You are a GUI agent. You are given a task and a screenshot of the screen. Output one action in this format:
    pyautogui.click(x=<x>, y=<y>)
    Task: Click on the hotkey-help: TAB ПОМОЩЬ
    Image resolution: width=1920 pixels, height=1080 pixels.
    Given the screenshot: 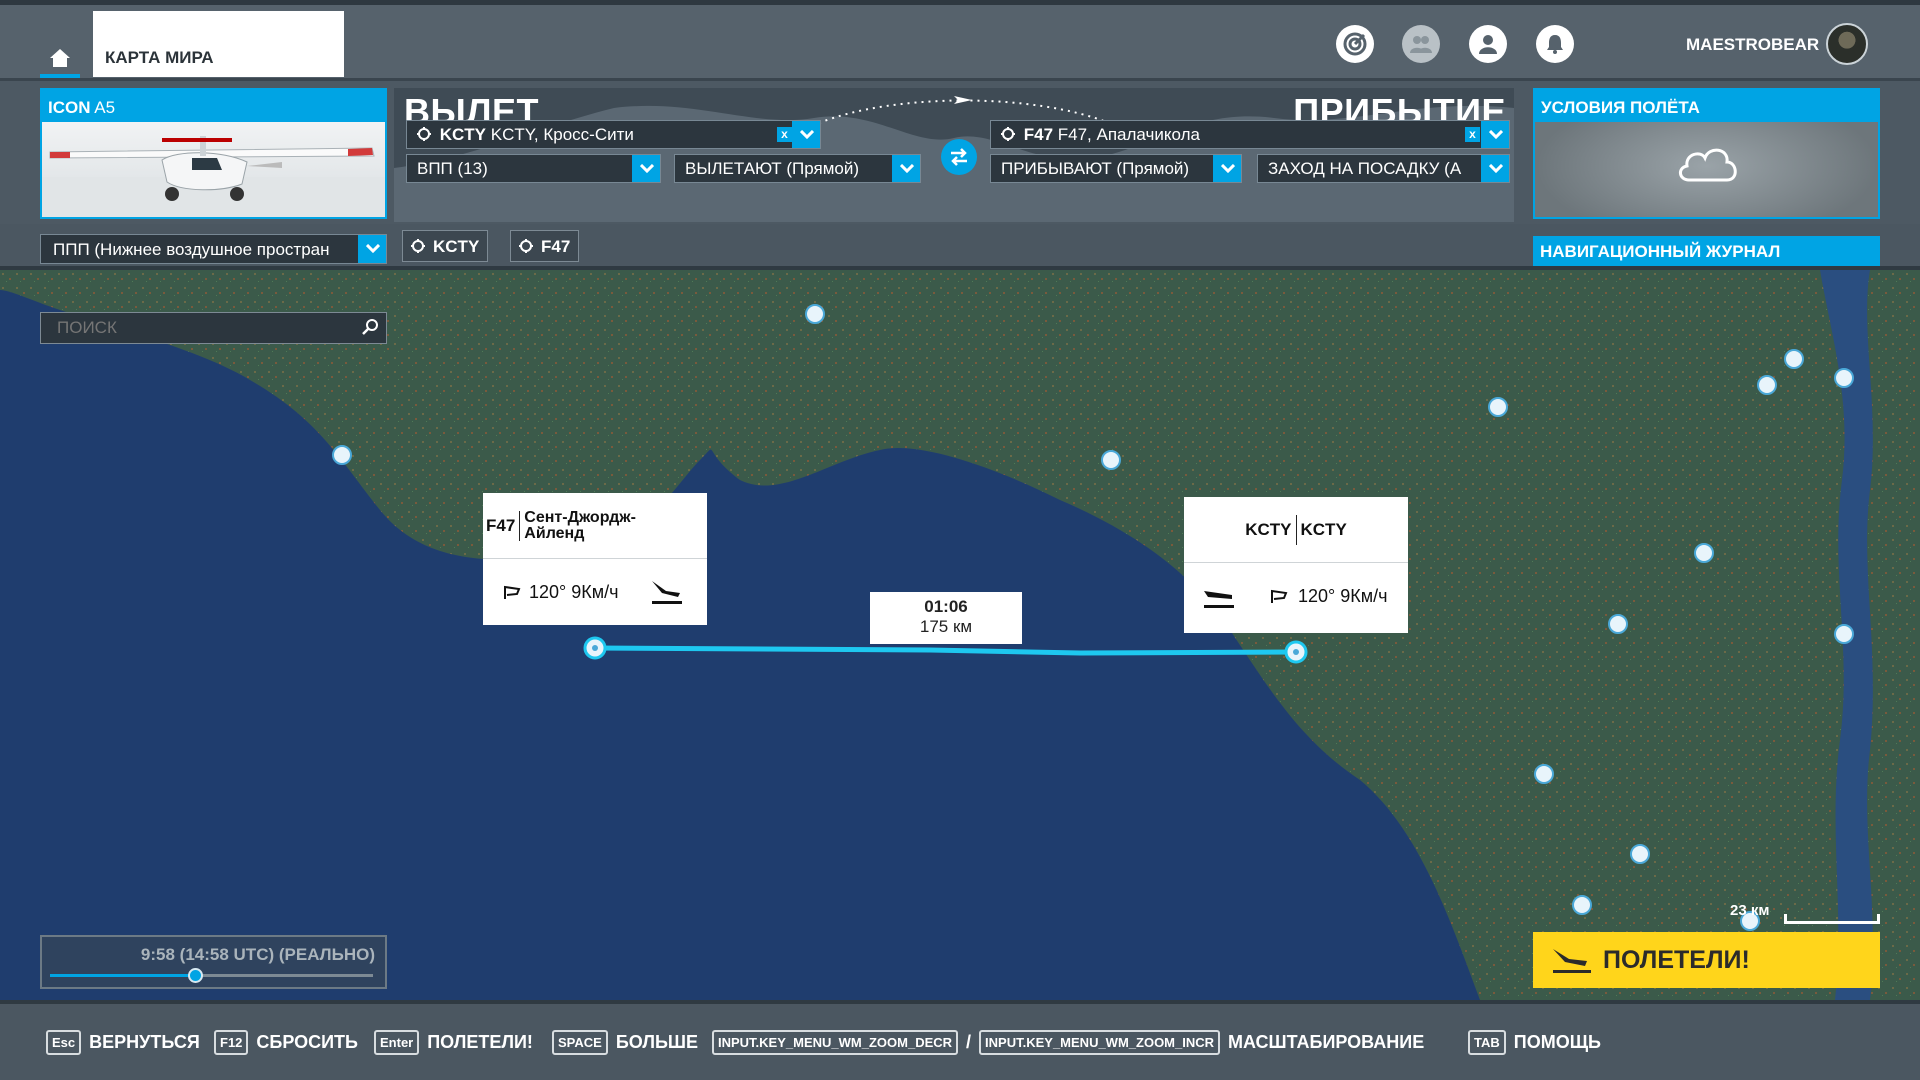 What is the action you would take?
    pyautogui.click(x=1534, y=1042)
    